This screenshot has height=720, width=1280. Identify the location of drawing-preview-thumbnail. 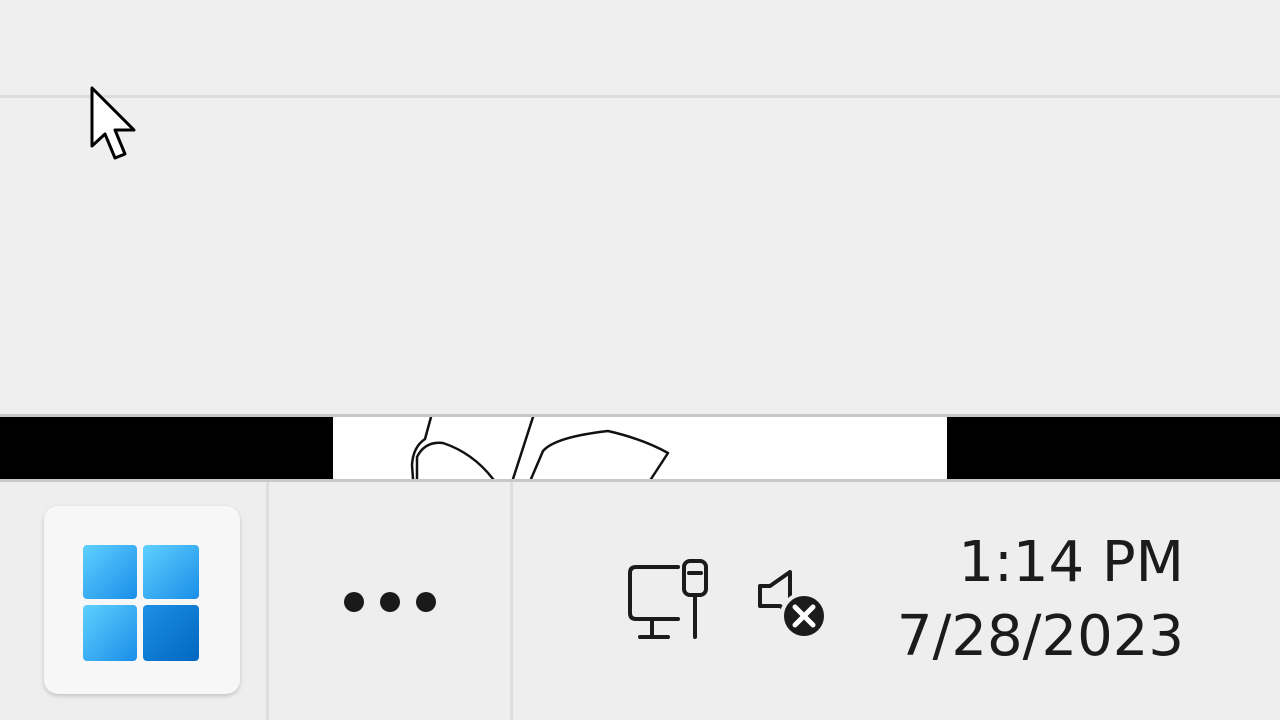
(640, 448).